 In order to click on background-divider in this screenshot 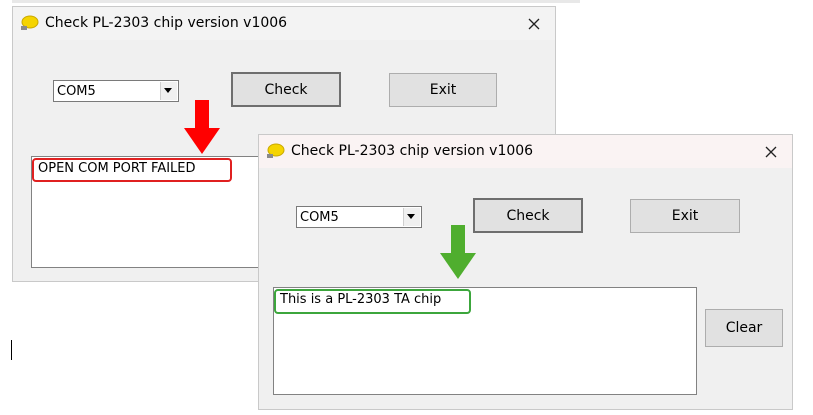, I will do `click(296, 1)`.